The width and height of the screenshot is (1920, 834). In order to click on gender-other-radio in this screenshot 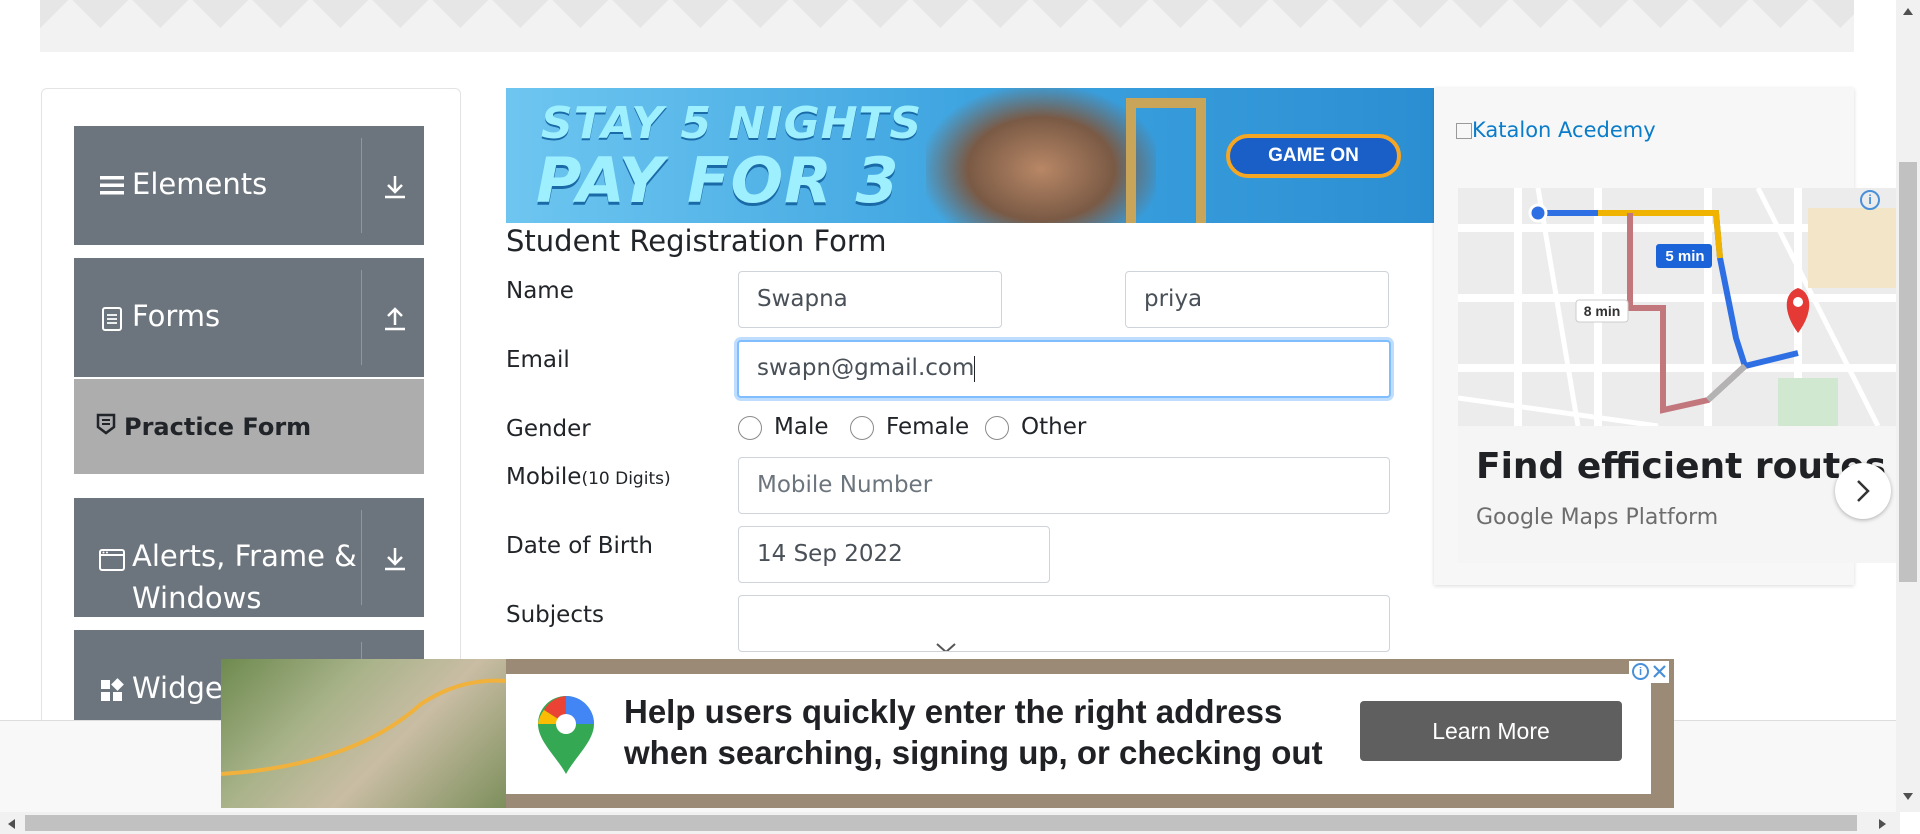, I will do `click(997, 428)`.